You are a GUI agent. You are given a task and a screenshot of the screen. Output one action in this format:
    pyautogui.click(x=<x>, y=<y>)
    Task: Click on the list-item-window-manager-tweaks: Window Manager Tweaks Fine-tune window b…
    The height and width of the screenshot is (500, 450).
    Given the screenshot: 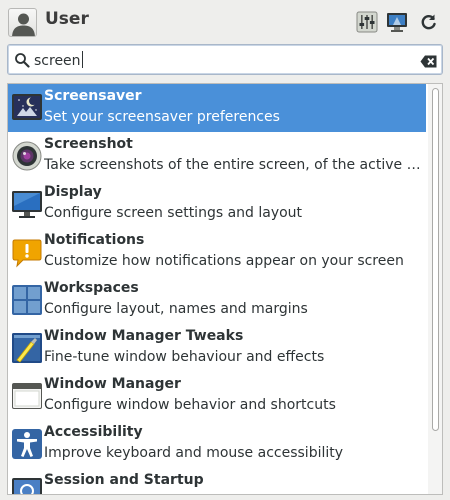 What is the action you would take?
    pyautogui.click(x=217, y=348)
    